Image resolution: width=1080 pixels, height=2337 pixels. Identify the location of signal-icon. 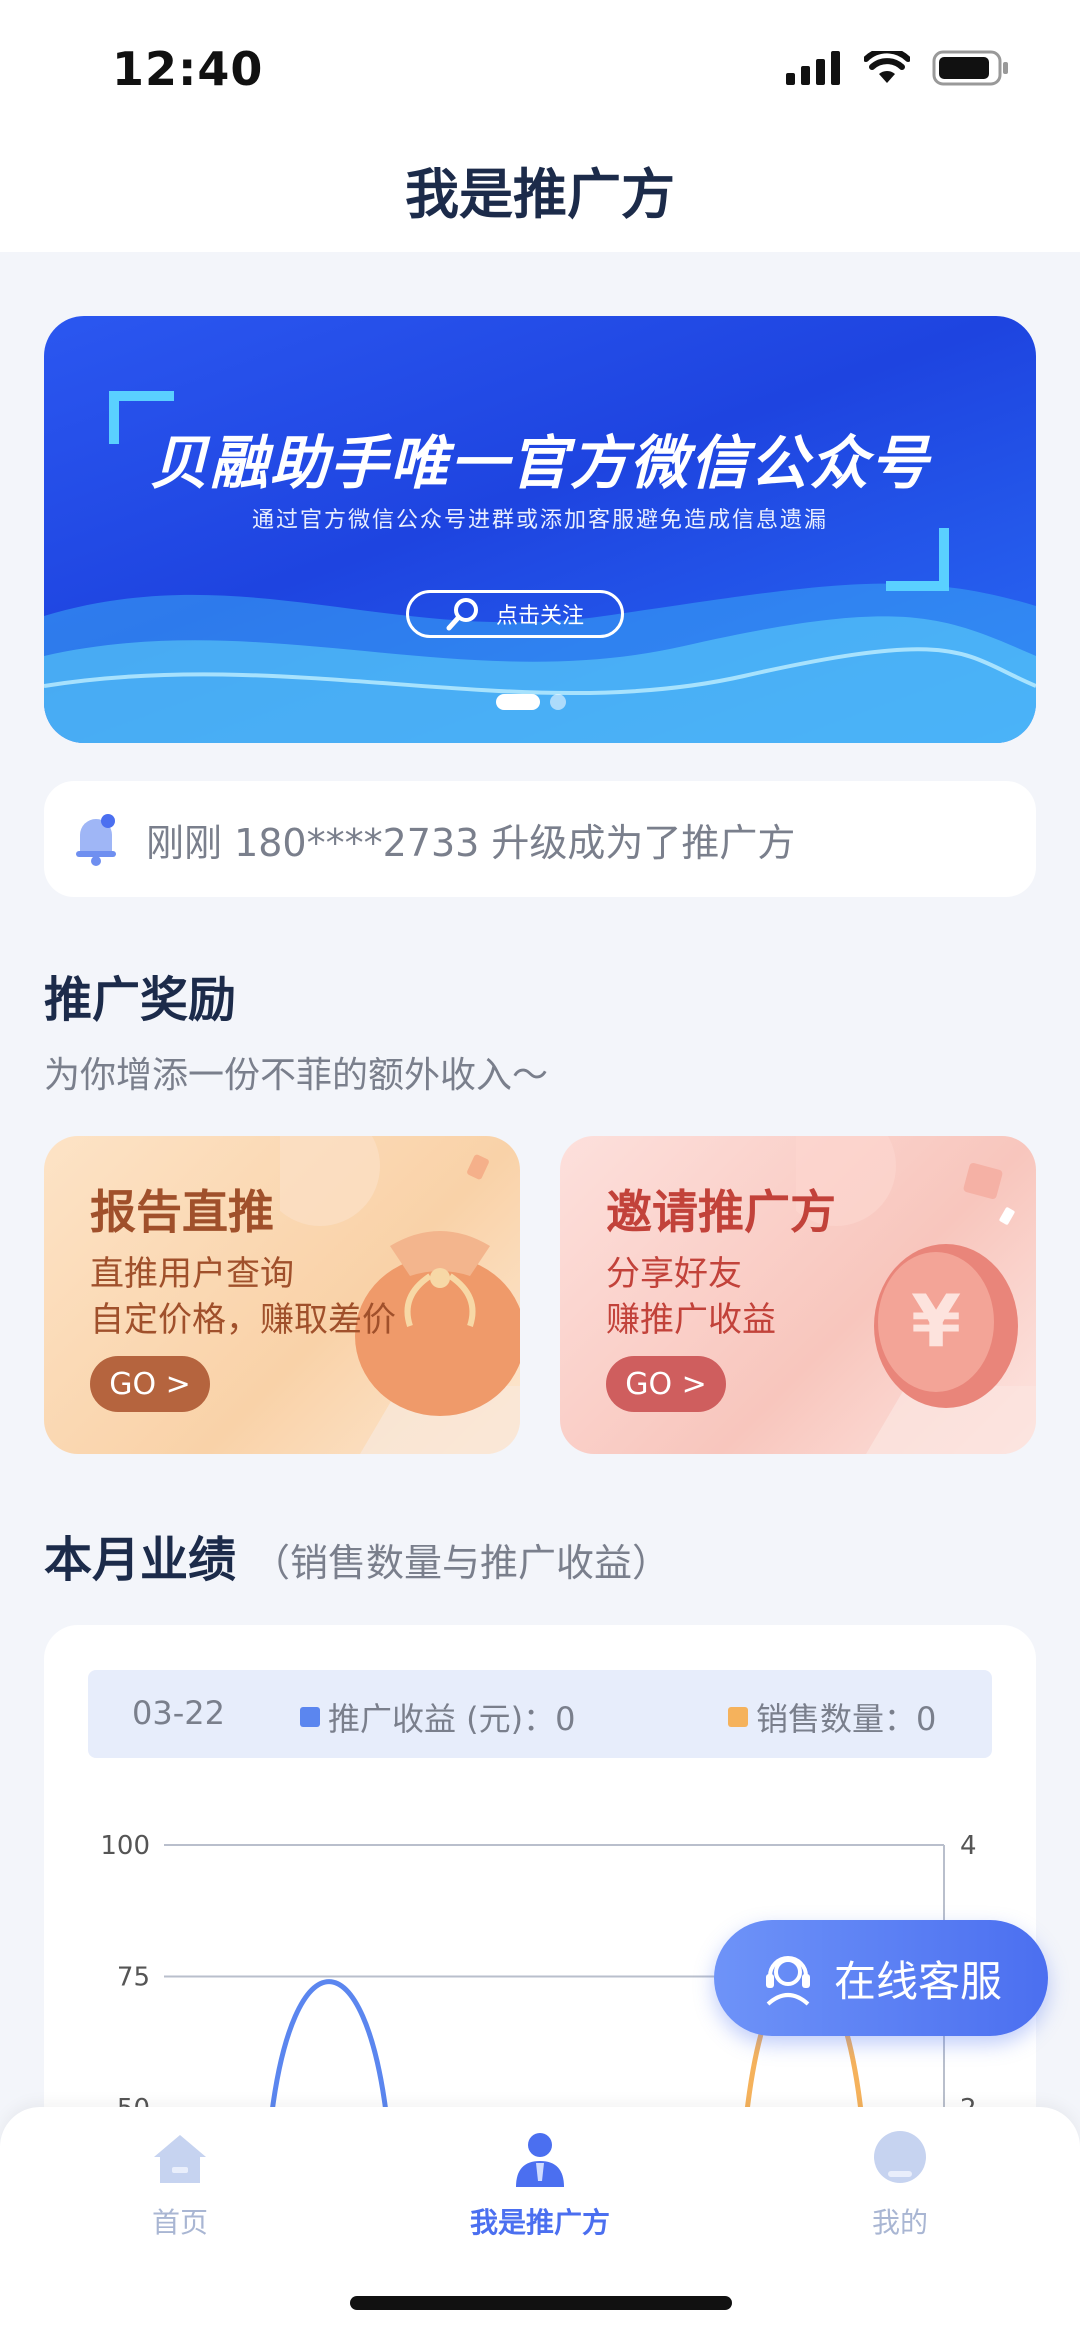
(813, 68).